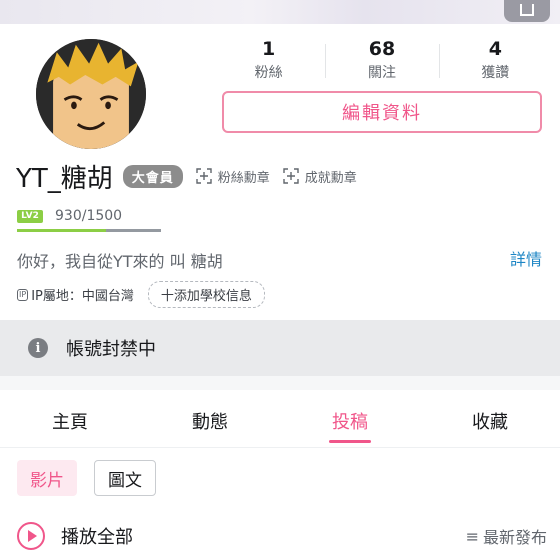  Describe the element at coordinates (206, 294) in the screenshot. I see `add-school-button: 十添加學校信息` at that location.